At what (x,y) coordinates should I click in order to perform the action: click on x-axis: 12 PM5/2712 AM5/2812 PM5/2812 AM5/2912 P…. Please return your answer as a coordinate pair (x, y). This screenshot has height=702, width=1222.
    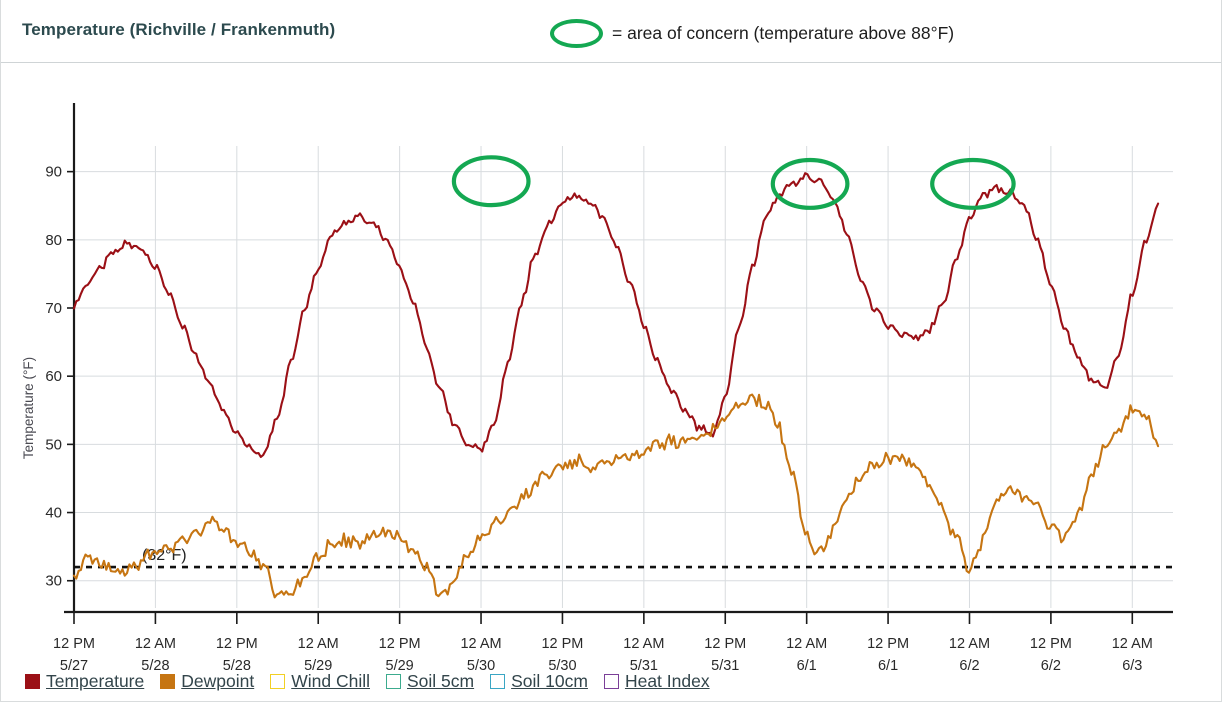
    Looking at the image, I should click on (613, 642).